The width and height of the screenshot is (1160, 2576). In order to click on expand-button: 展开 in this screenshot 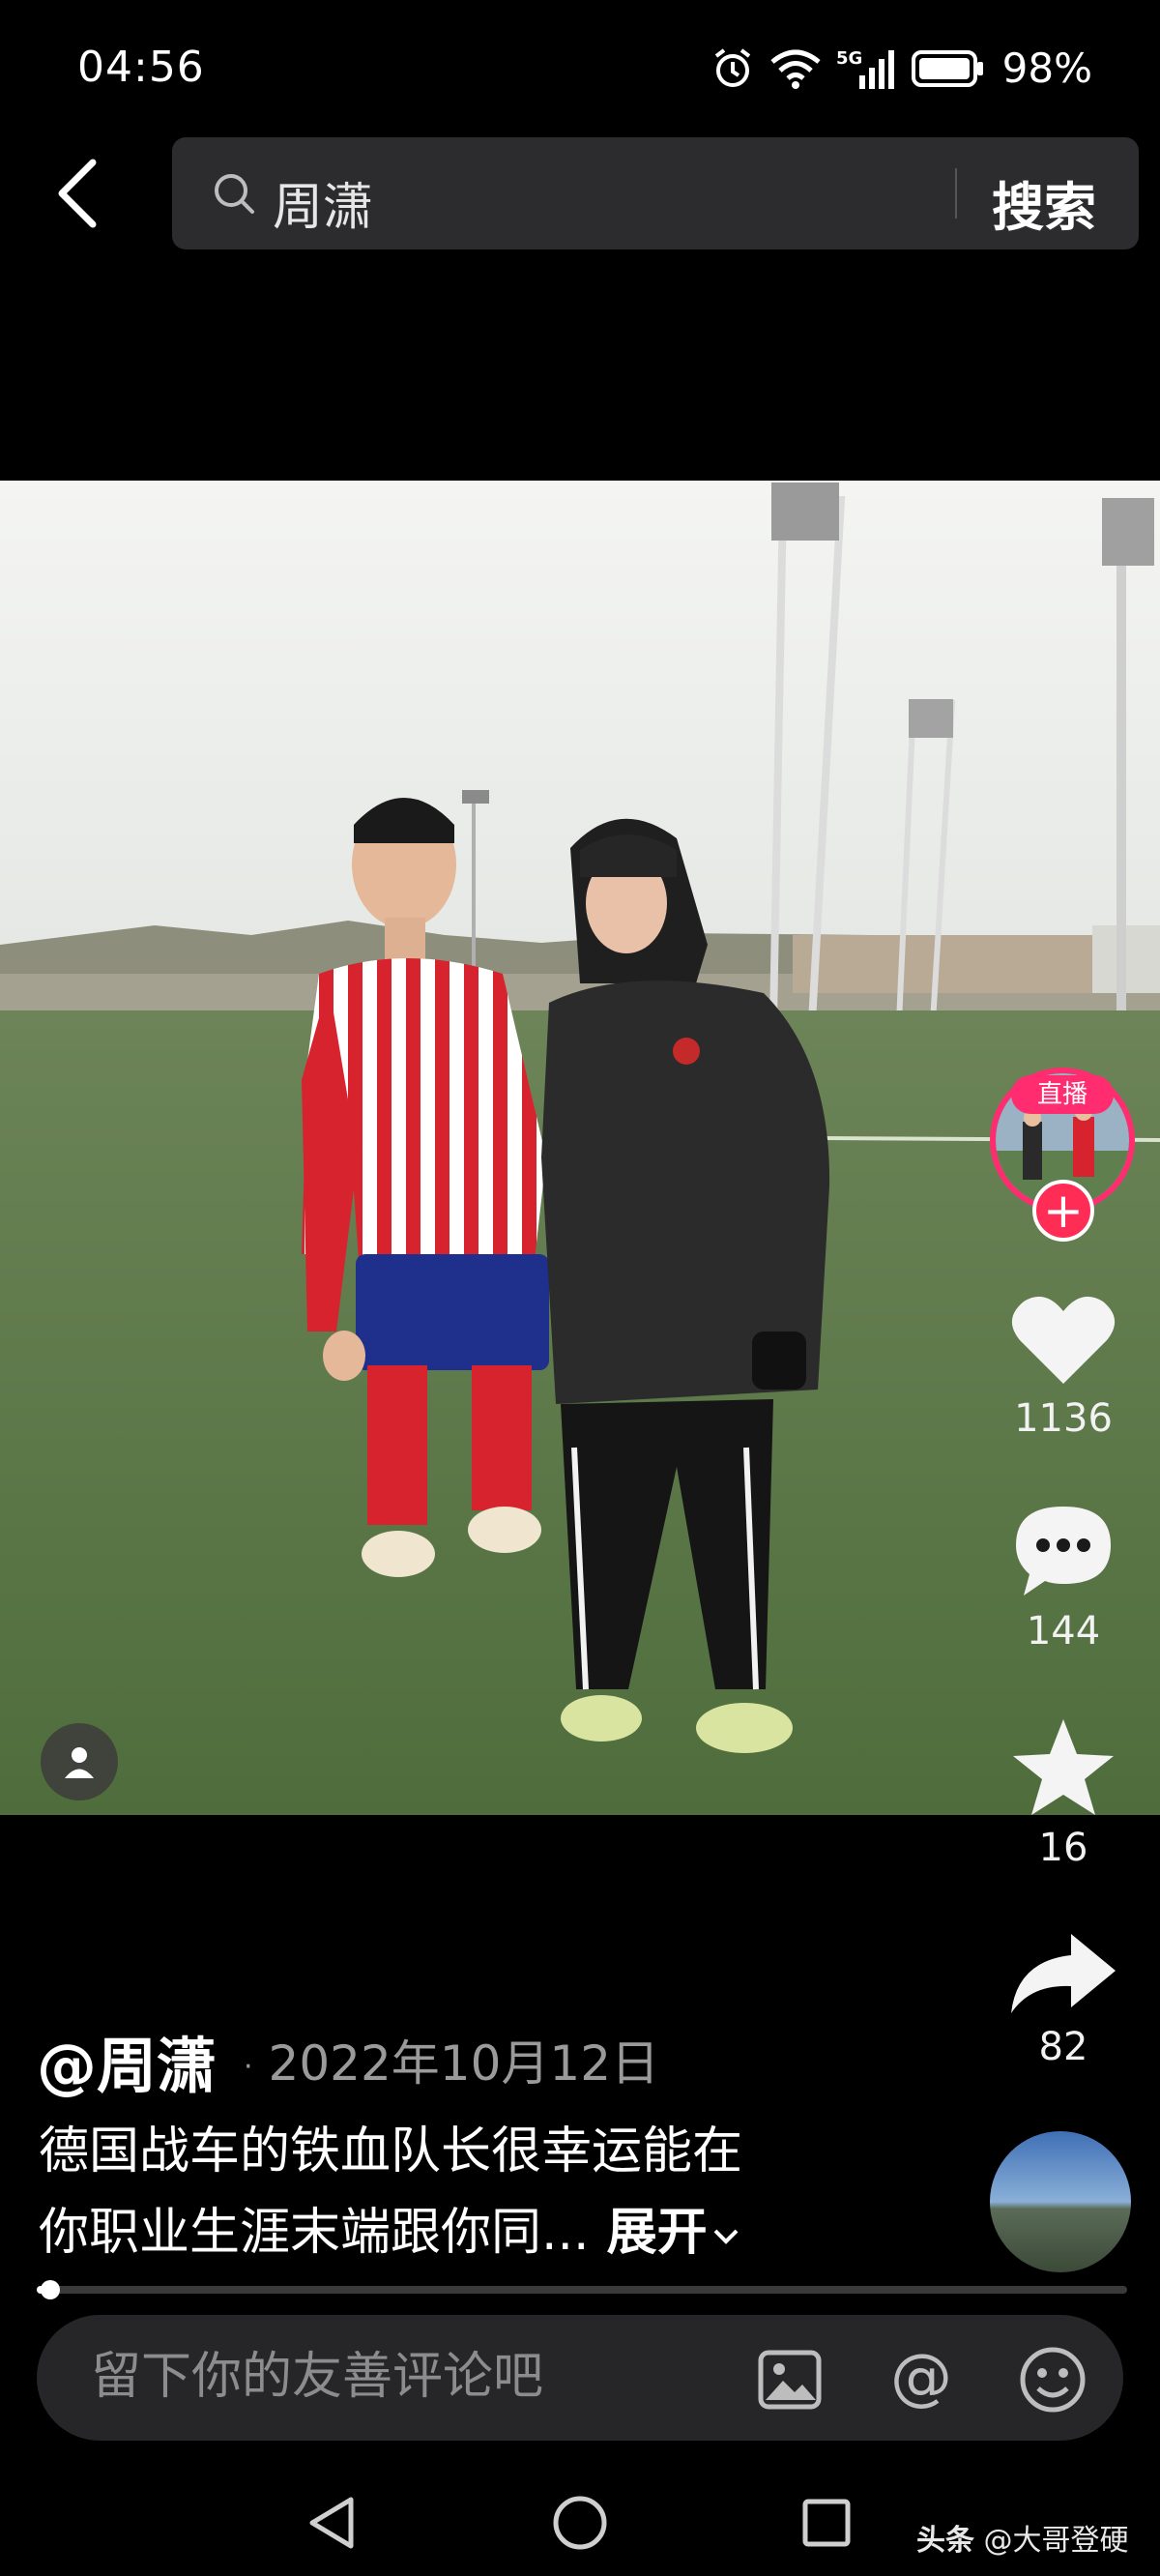, I will do `click(673, 2233)`.